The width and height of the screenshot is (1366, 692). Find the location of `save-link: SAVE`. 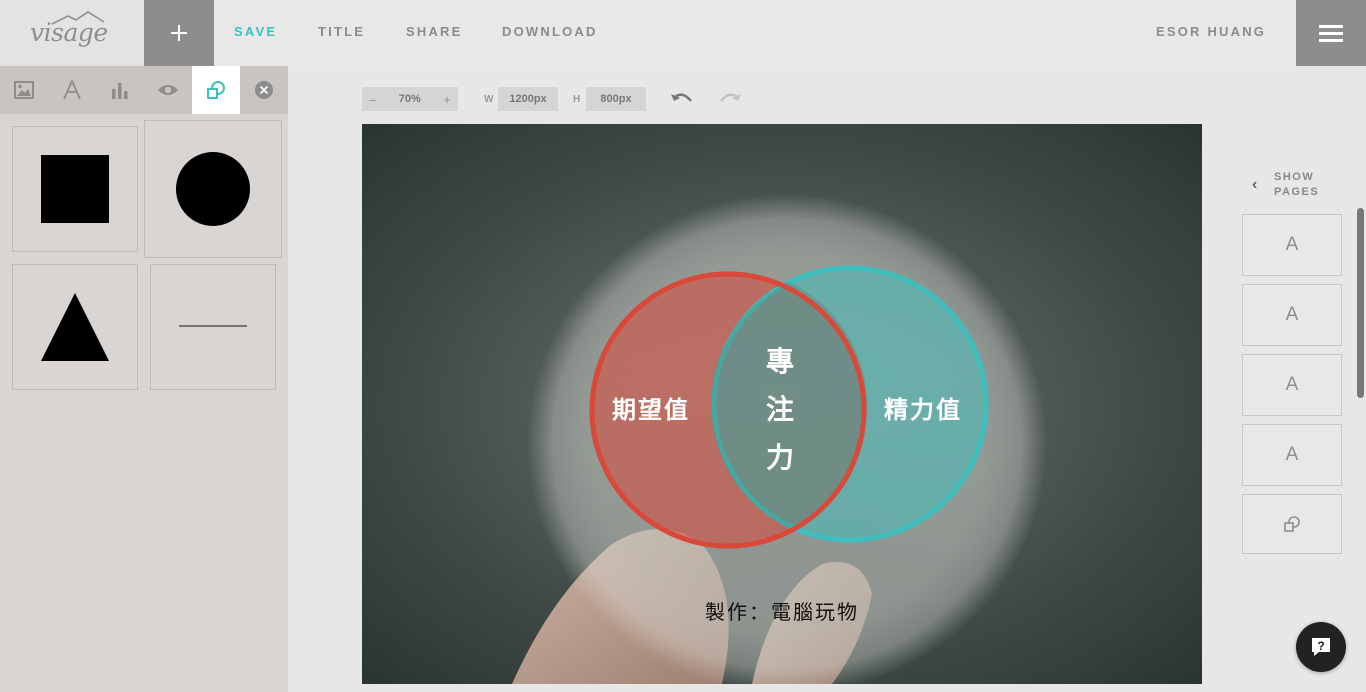

save-link: SAVE is located at coordinates (255, 31).